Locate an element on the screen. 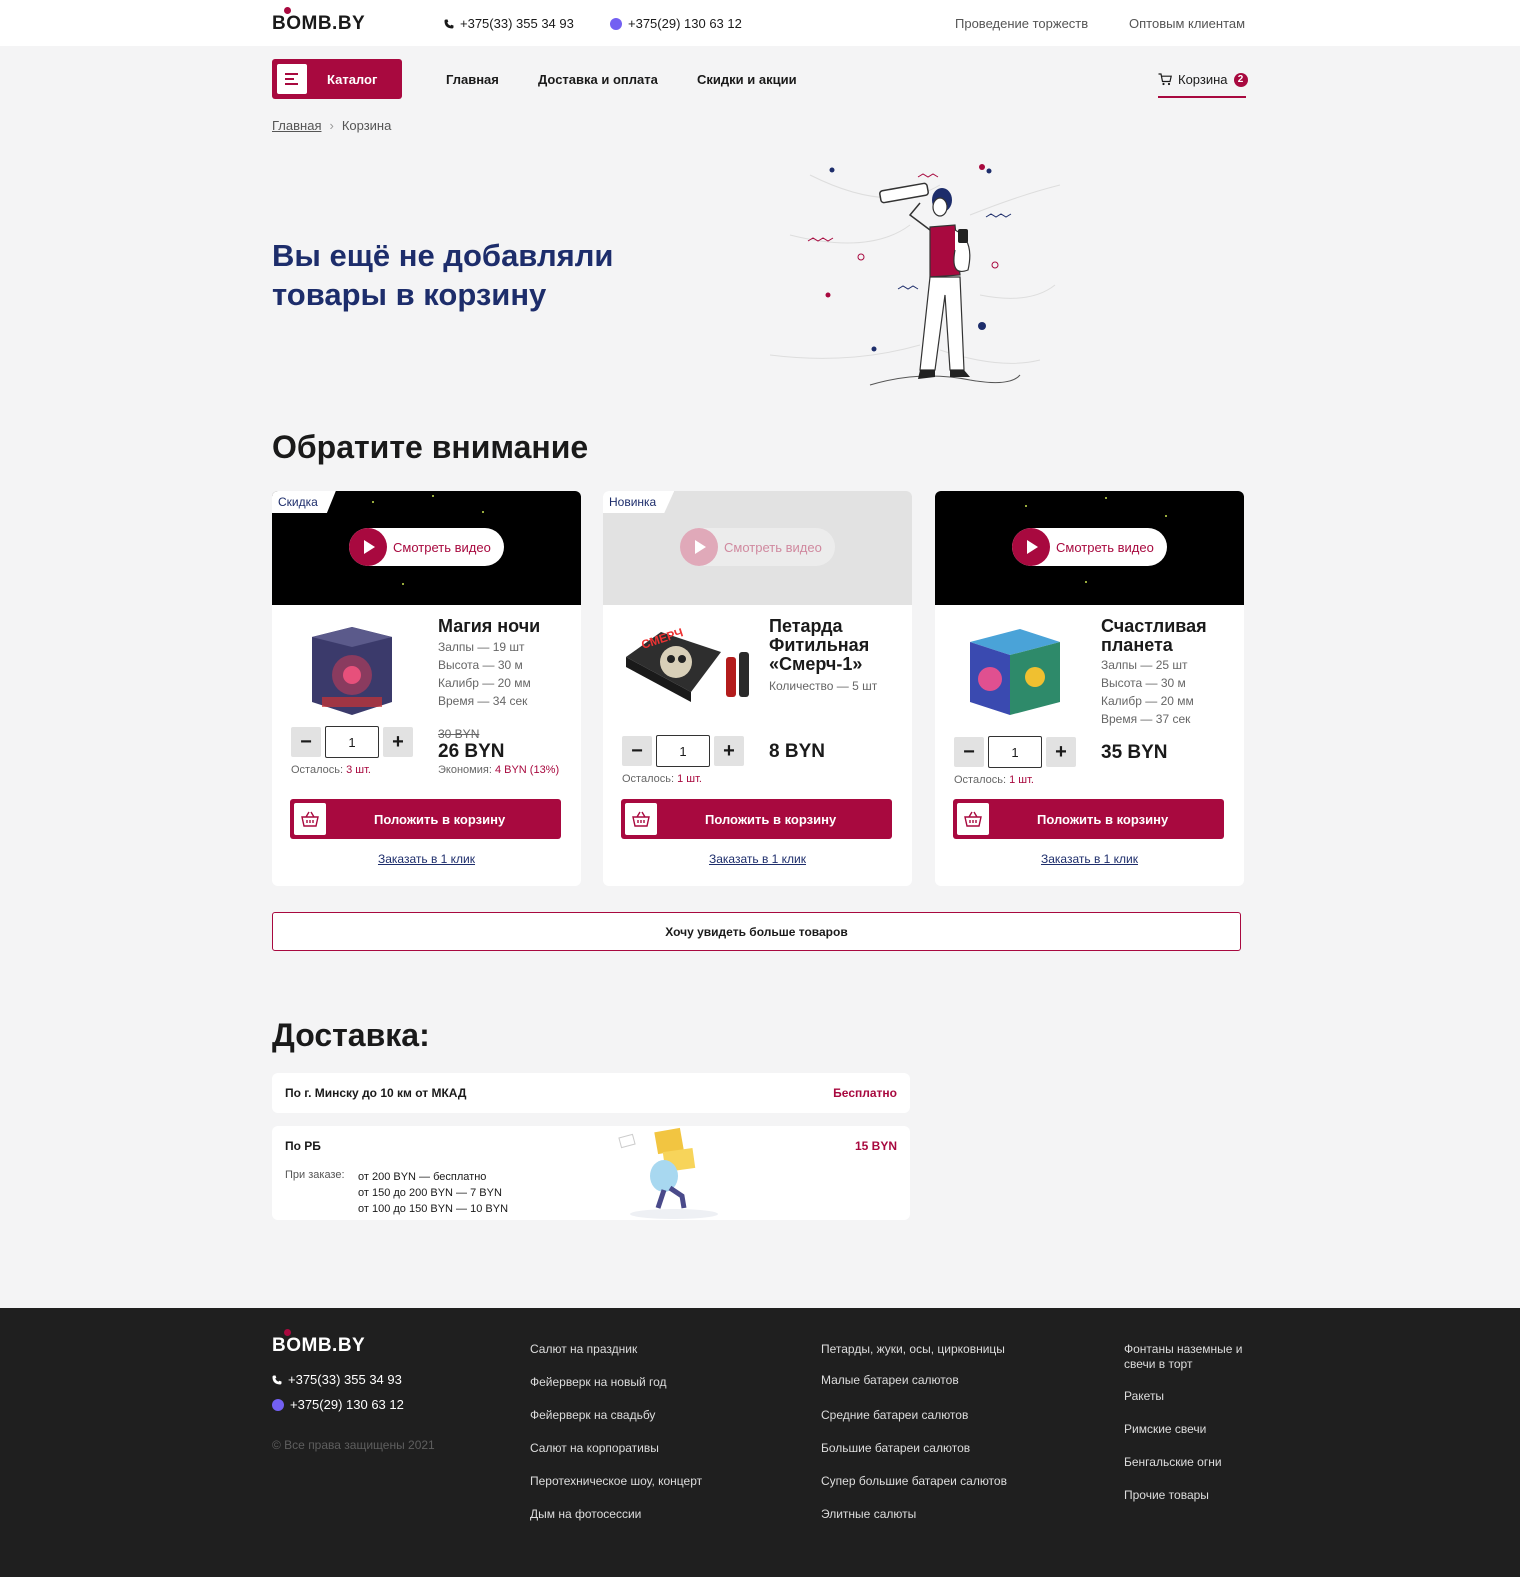 The image size is (1520, 1577). old-price: 30 BYN is located at coordinates (459, 734).